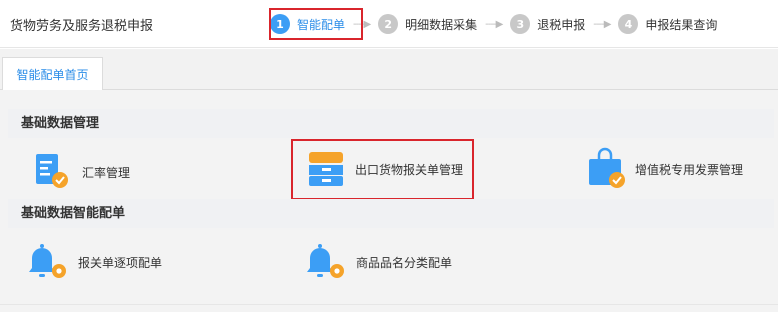 The width and height of the screenshot is (778, 312). I want to click on menu-item-item-by-item-matching: 报关单逐项配单, so click(95, 262).